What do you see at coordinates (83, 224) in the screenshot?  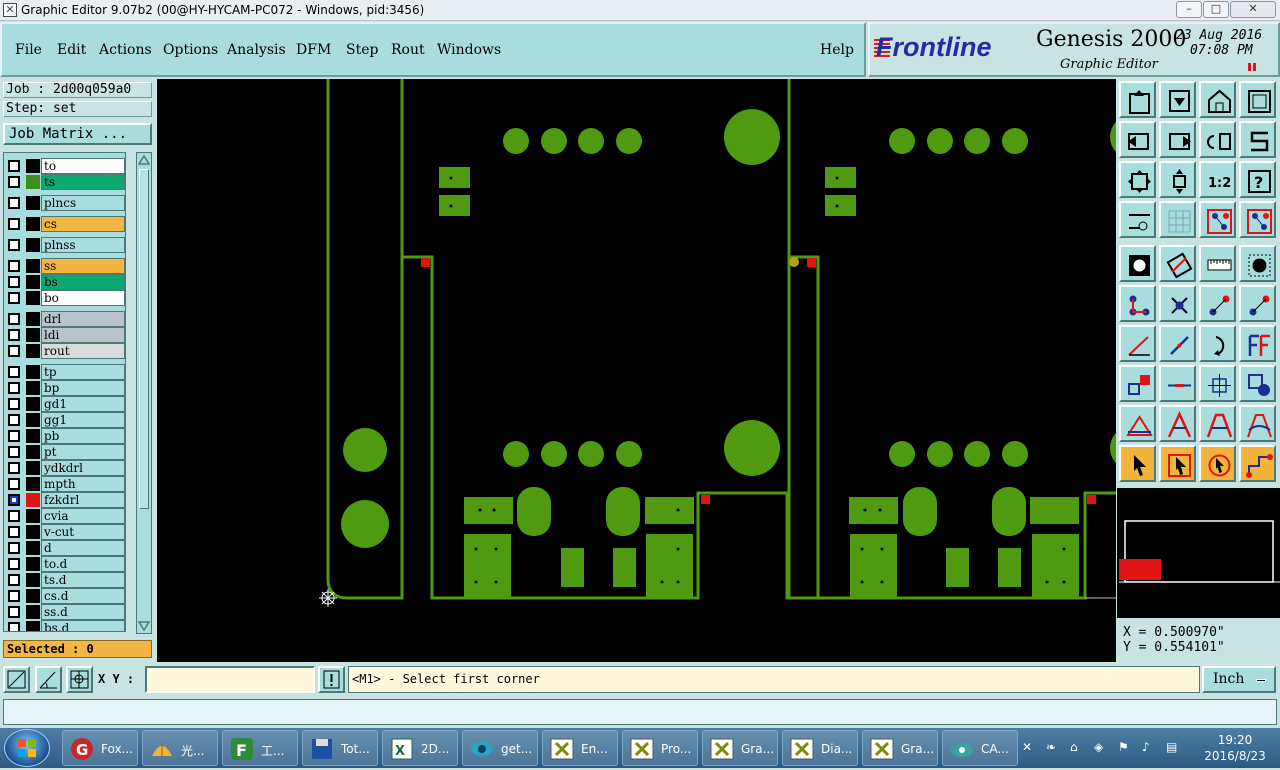 I see `layer-name: cs` at bounding box center [83, 224].